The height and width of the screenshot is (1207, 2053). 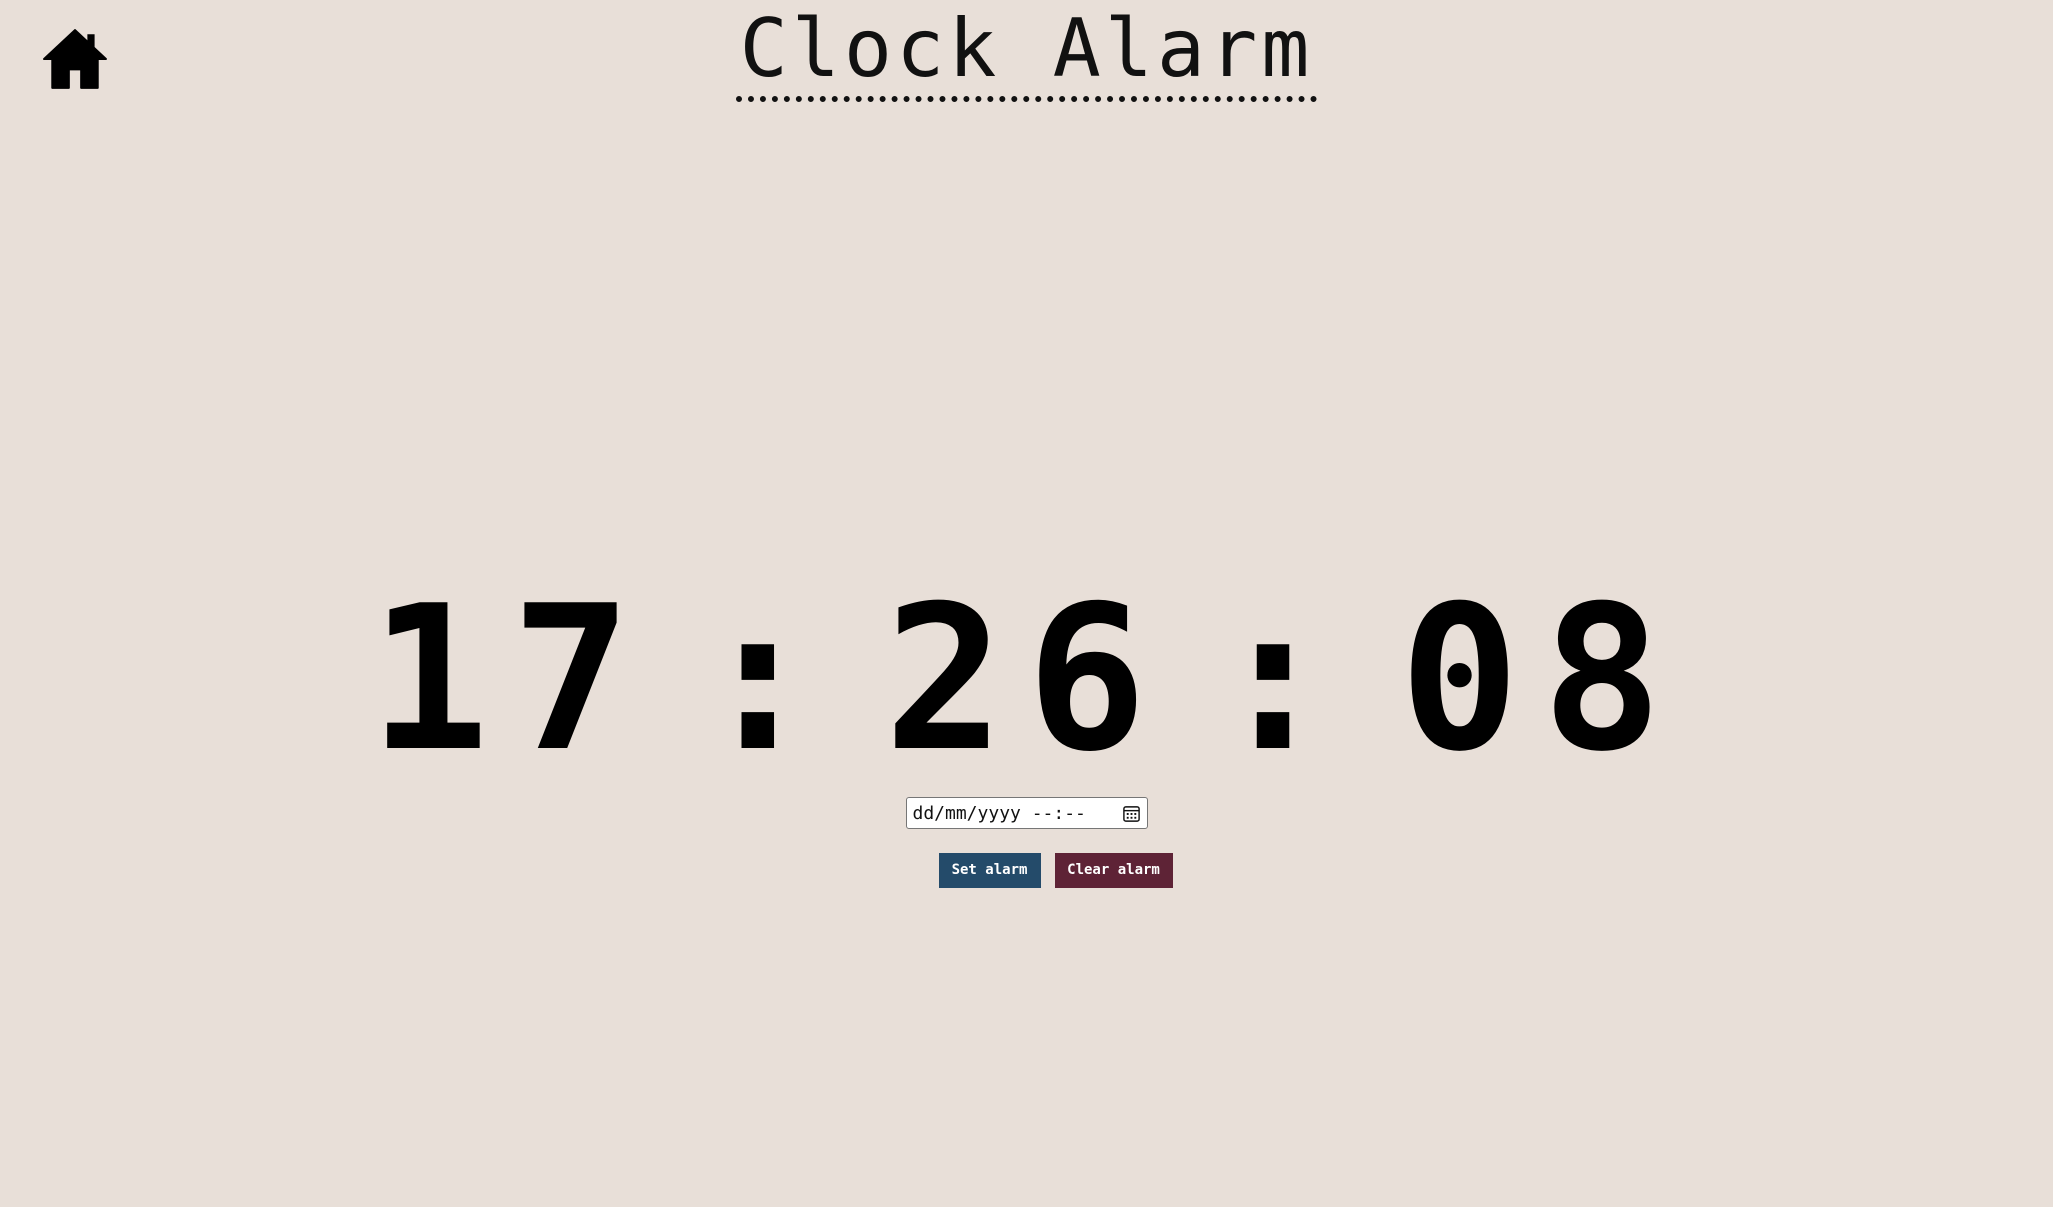 I want to click on calendar-icon, so click(x=1131, y=813).